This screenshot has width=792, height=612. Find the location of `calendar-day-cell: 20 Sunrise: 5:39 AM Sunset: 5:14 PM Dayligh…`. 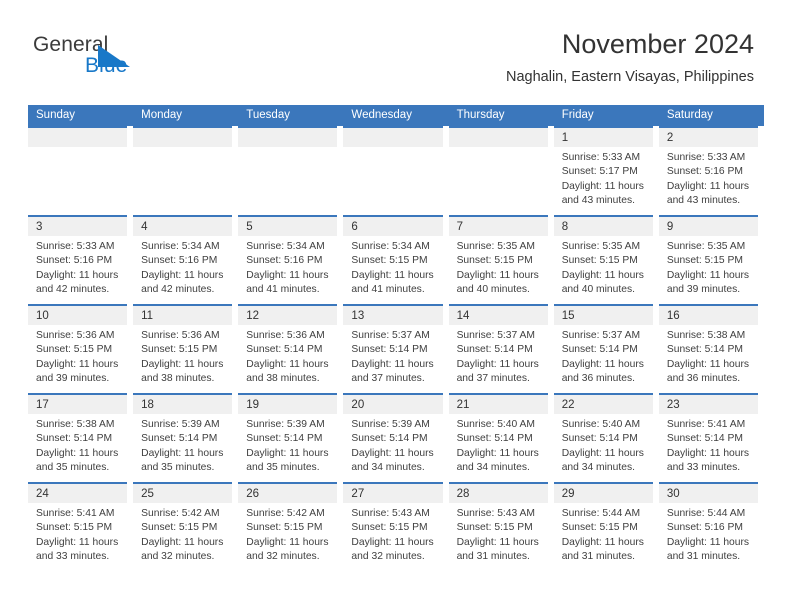

calendar-day-cell: 20 Sunrise: 5:39 AM Sunset: 5:14 PM Dayligh… is located at coordinates (395, 437).